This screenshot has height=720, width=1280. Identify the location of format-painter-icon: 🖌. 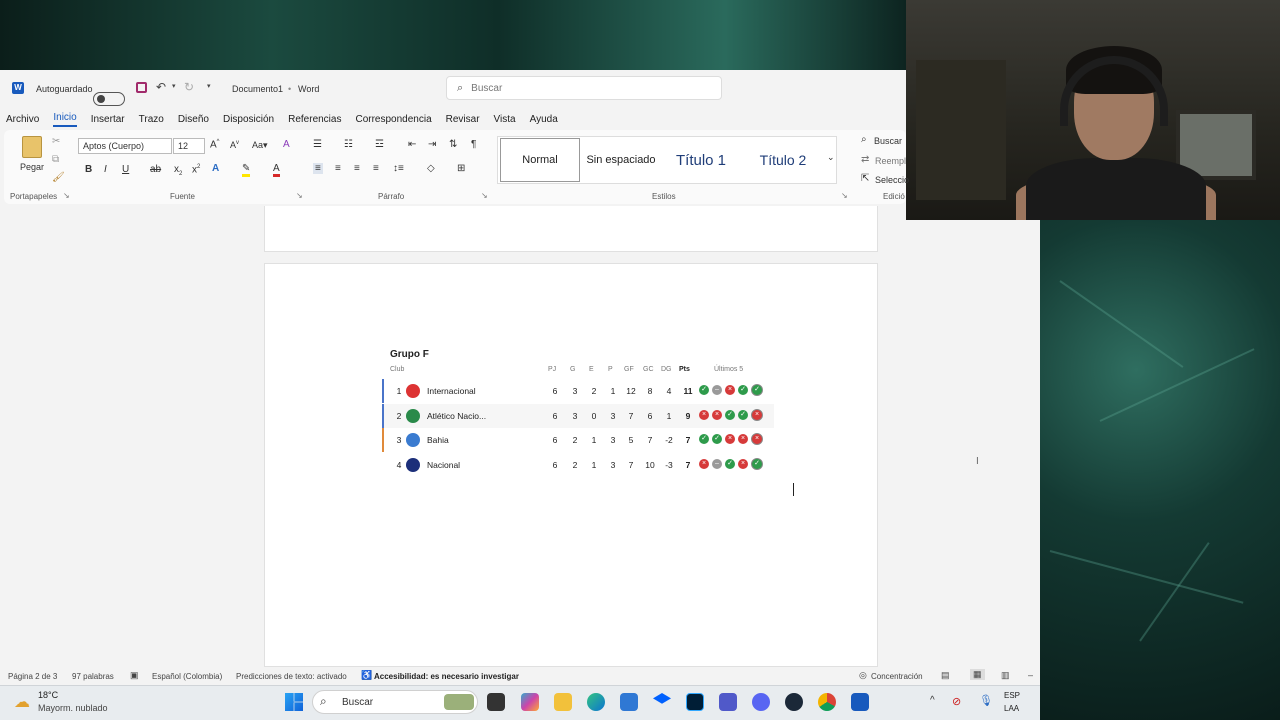
(58, 177).